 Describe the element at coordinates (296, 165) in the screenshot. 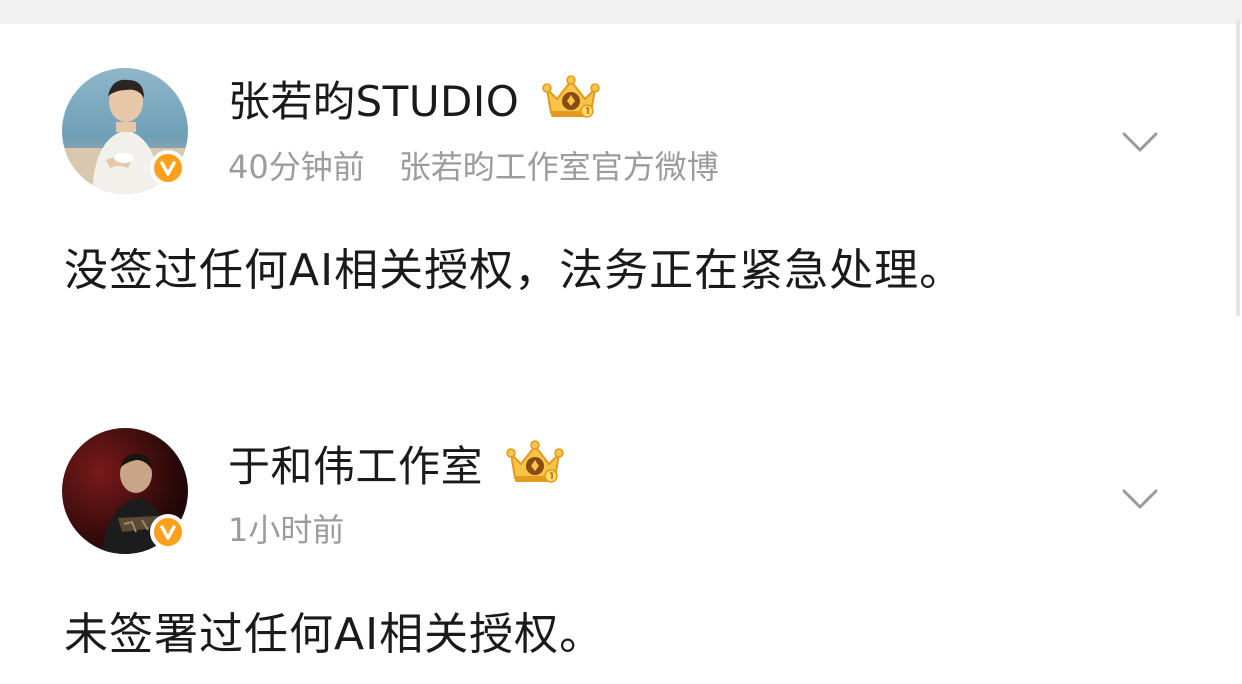

I see `post-time: 40分钟前` at that location.